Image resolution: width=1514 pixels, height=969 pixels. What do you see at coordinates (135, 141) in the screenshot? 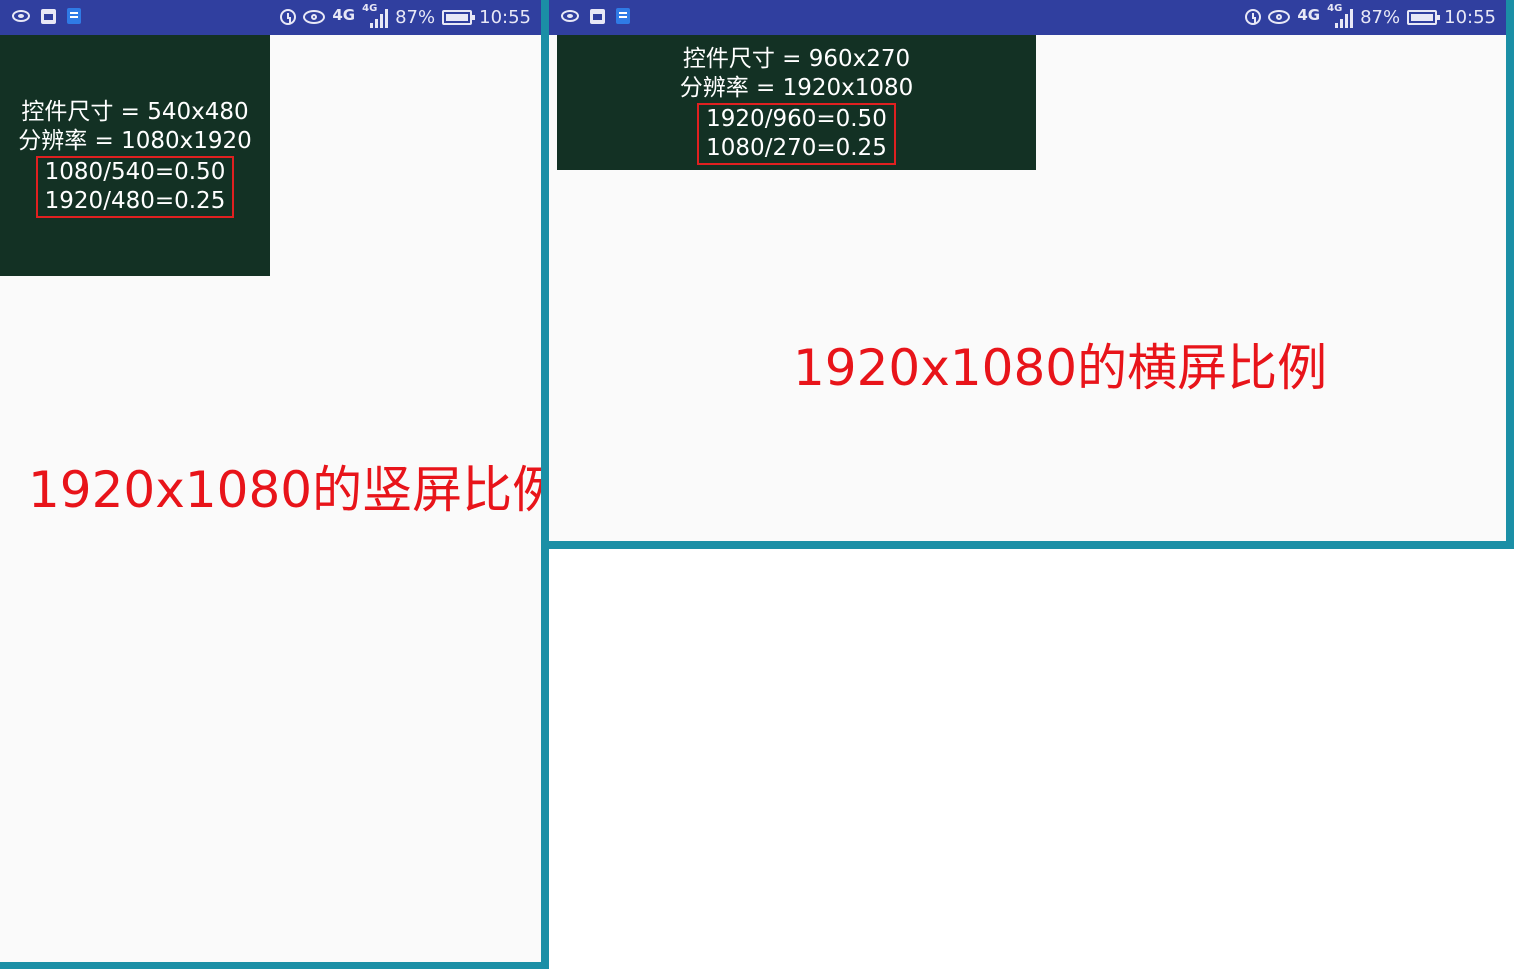
I see `resolution-text: 分辨率 = 1080x1920` at bounding box center [135, 141].